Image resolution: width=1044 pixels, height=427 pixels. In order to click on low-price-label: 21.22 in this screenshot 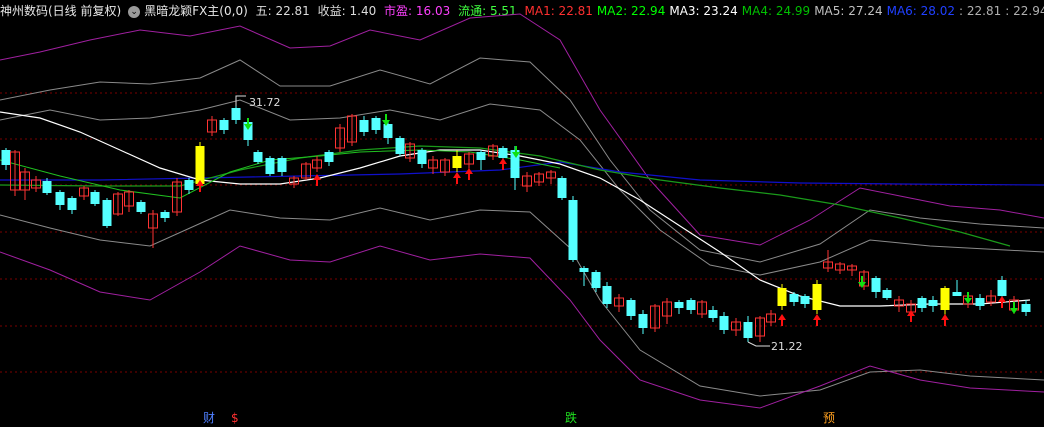, I will do `click(787, 346)`.